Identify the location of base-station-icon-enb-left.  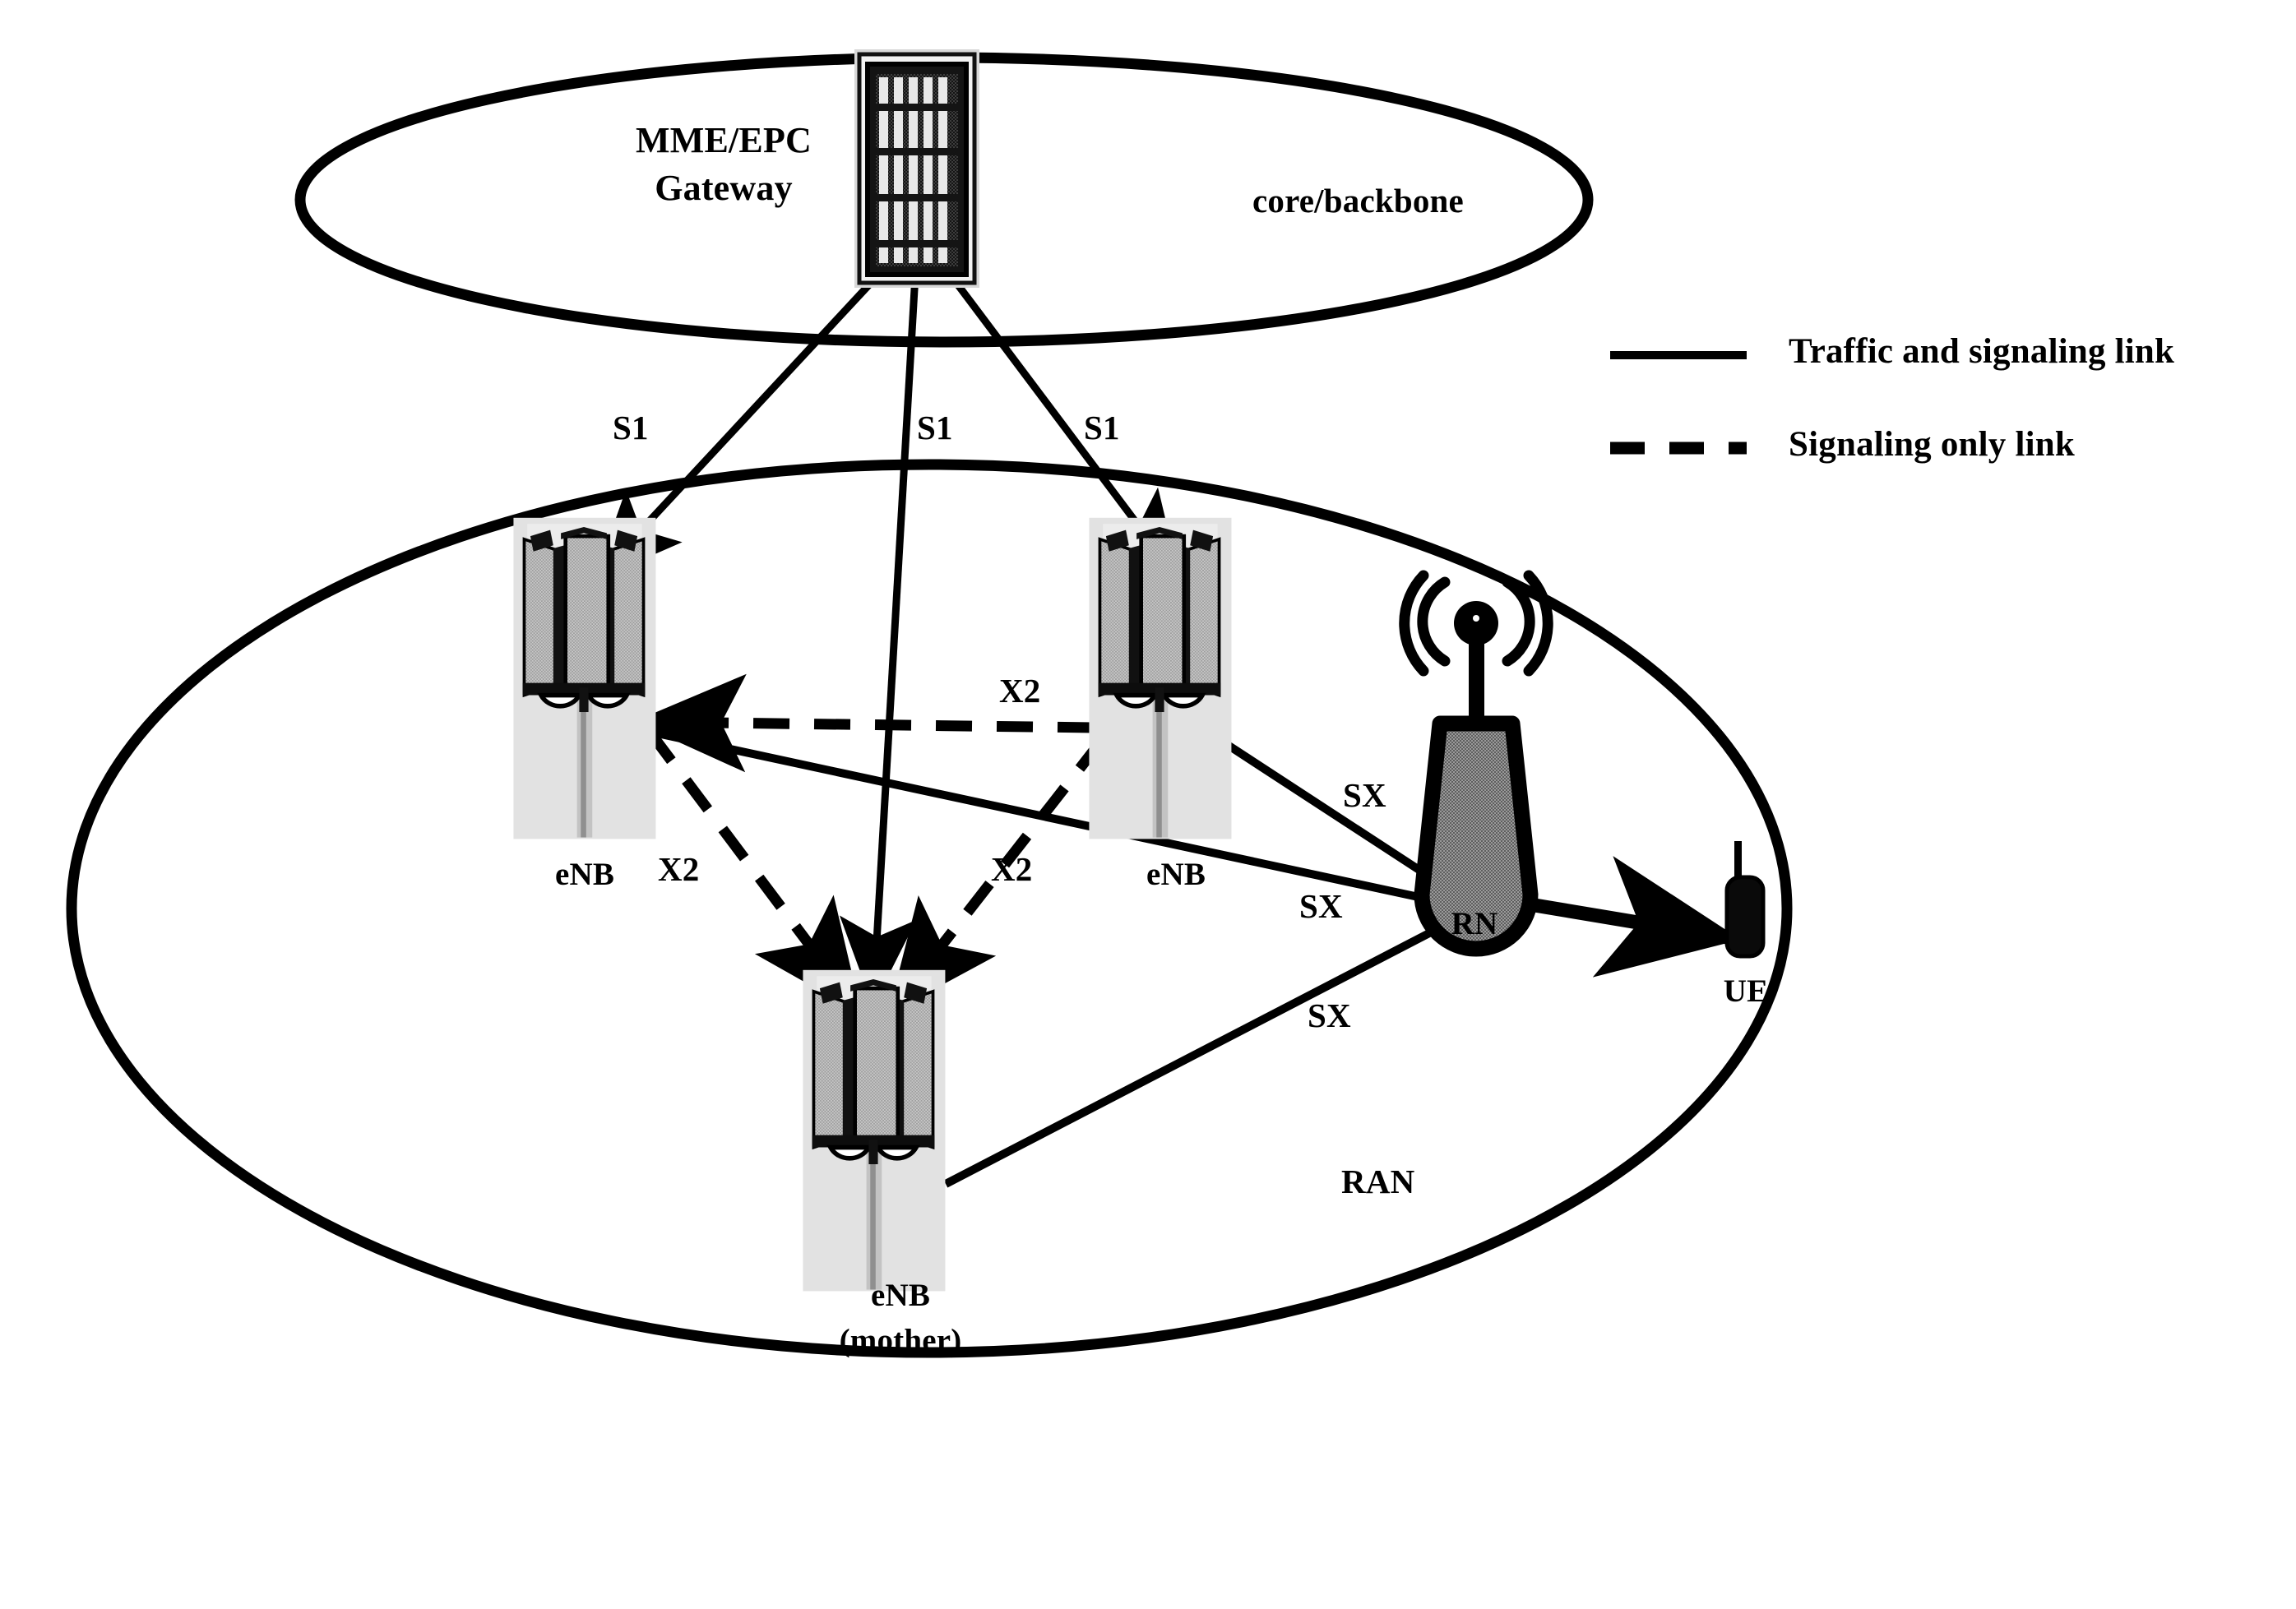
(584, 678).